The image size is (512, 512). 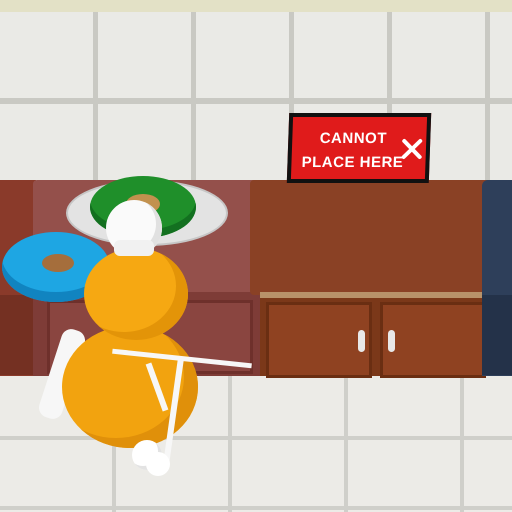 I want to click on chef-tail, so click(x=158, y=464).